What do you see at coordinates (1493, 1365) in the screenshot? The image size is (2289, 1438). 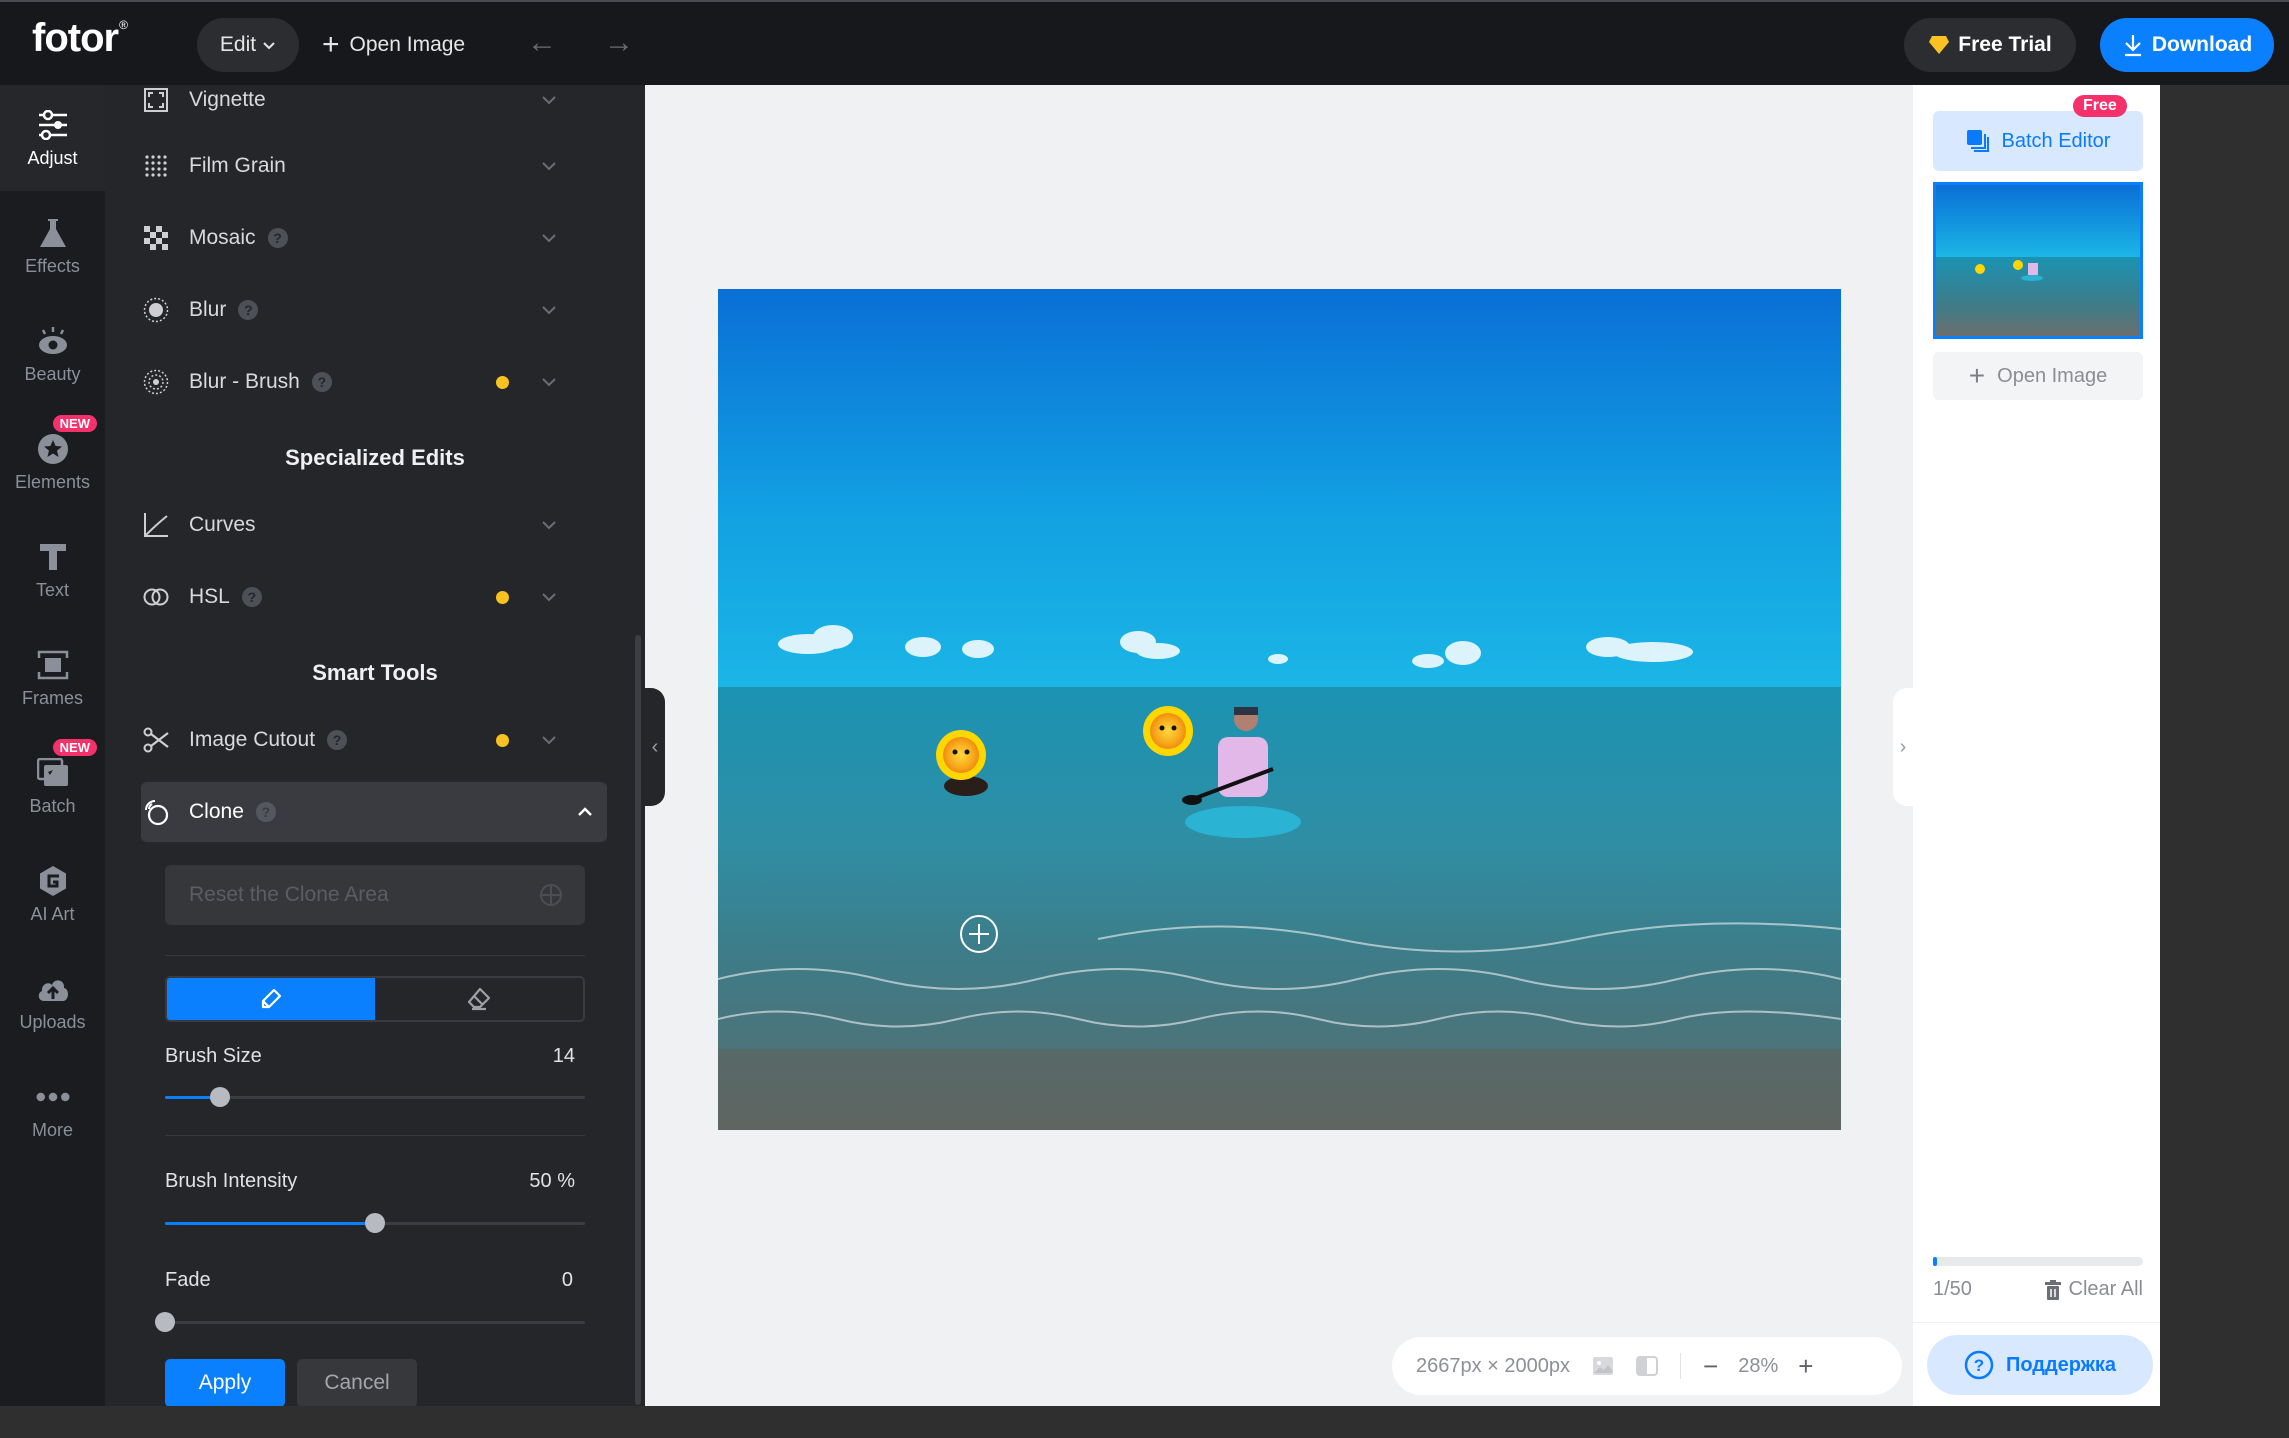 I see `image-dimensions: 2667px × 2000px` at bounding box center [1493, 1365].